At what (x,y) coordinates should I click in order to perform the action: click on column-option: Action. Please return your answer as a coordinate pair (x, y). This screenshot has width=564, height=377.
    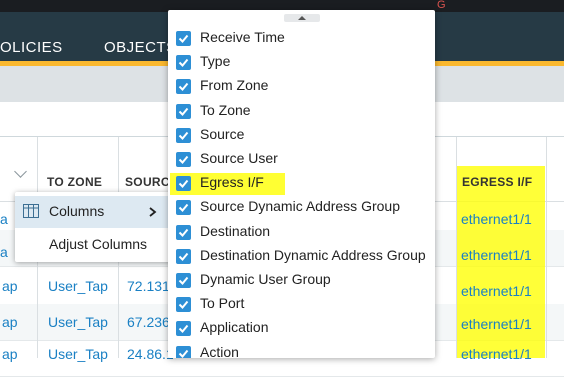
    Looking at the image, I should click on (301, 350).